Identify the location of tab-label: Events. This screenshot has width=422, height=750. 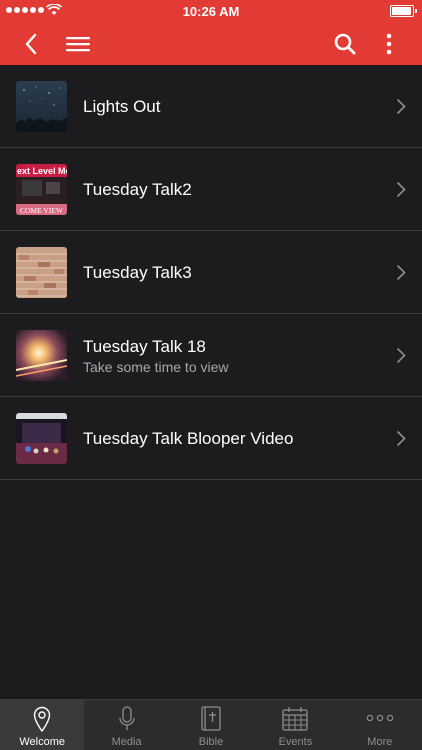
(295, 742).